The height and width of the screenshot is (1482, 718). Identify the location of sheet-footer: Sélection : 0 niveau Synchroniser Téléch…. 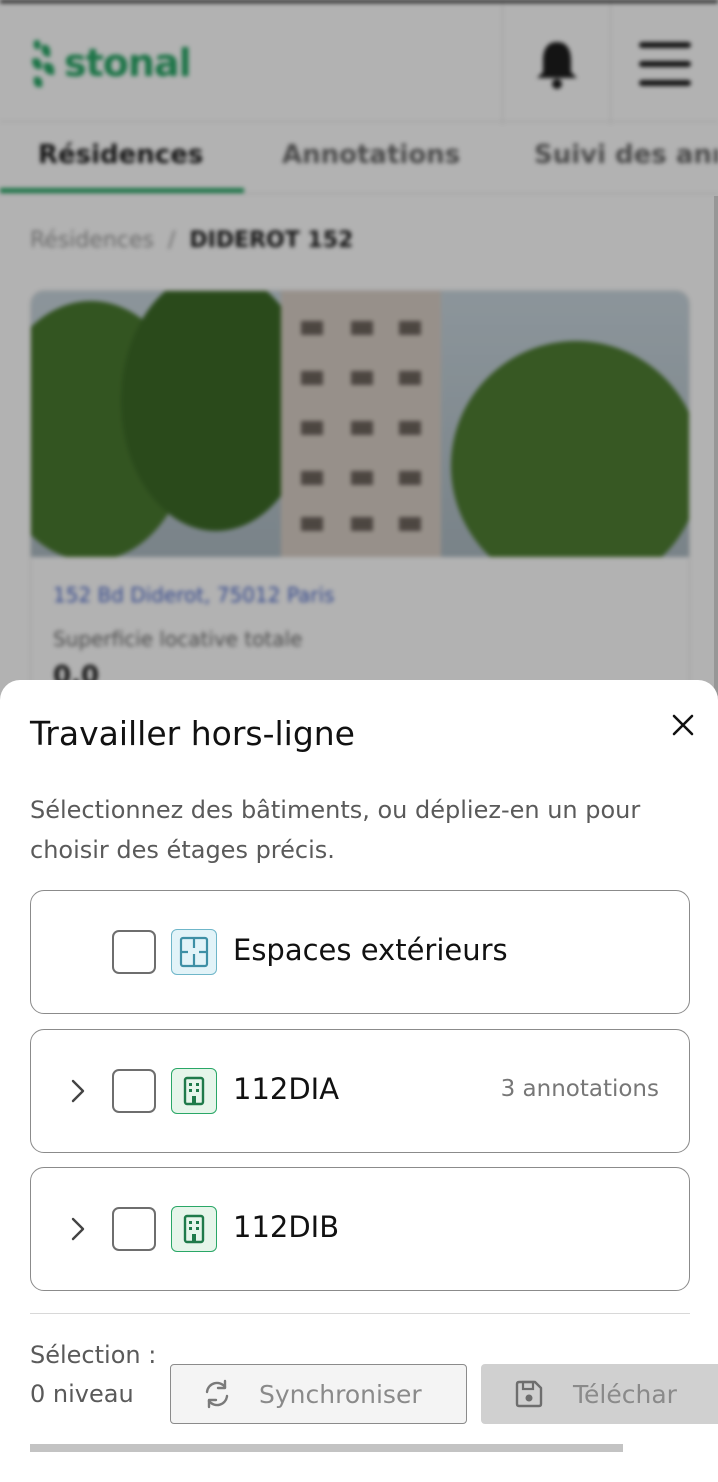
(359, 1407).